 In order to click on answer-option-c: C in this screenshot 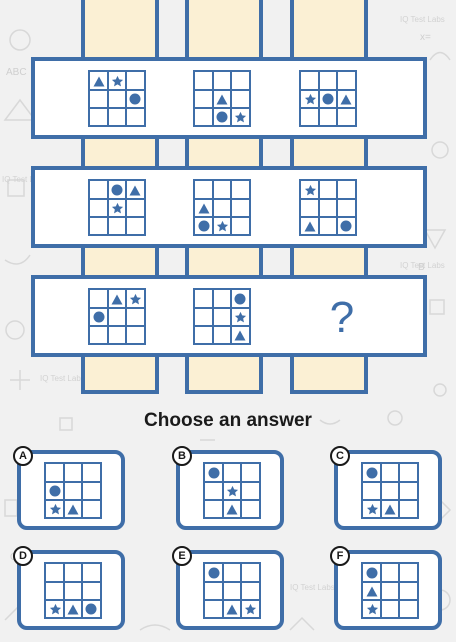, I will do `click(386, 488)`.